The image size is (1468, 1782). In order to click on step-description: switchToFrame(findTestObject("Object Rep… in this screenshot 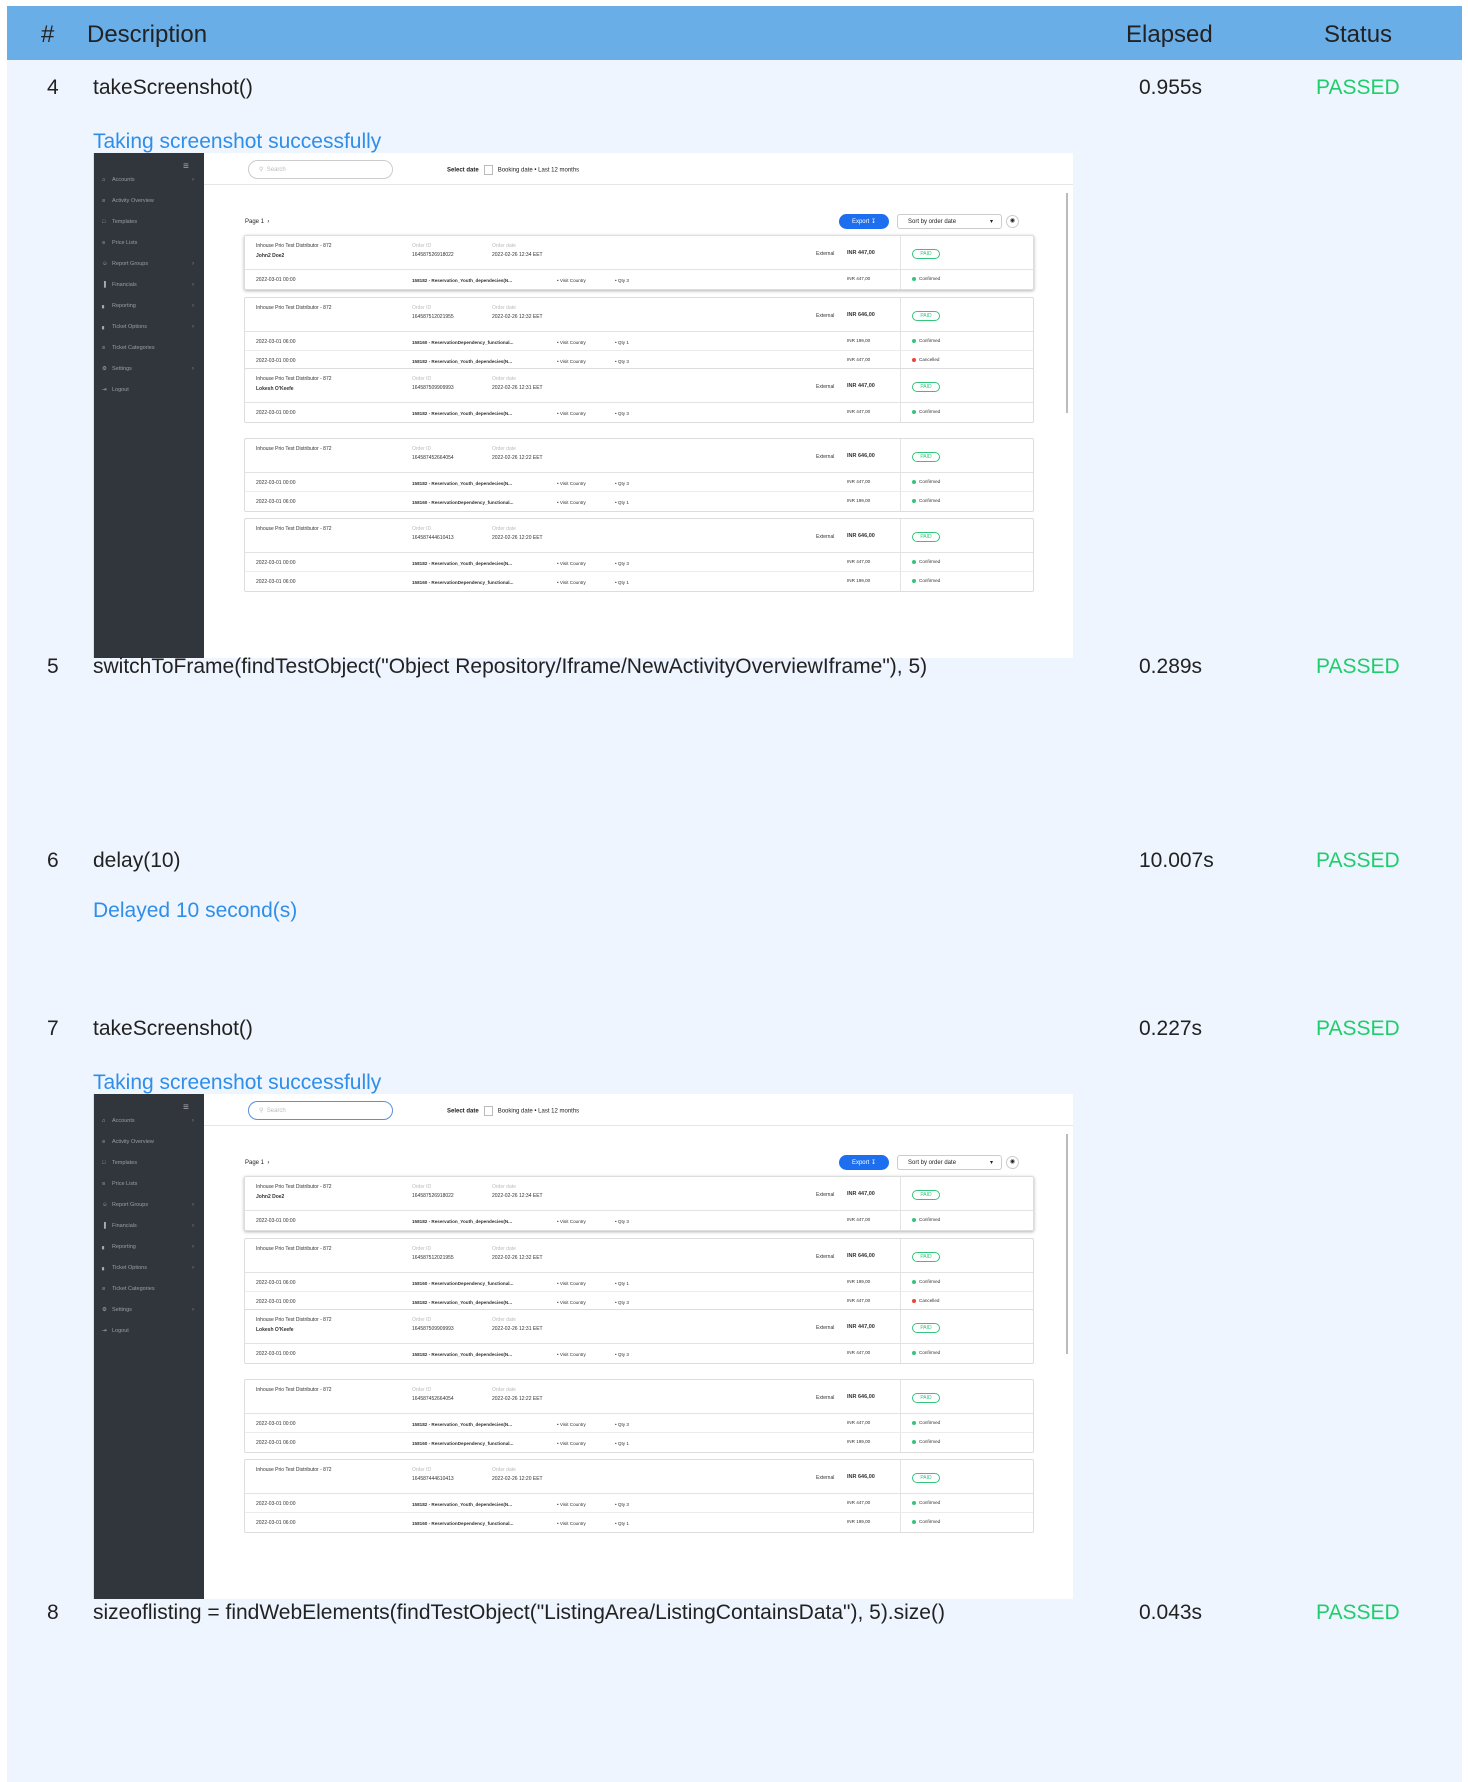, I will do `click(510, 666)`.